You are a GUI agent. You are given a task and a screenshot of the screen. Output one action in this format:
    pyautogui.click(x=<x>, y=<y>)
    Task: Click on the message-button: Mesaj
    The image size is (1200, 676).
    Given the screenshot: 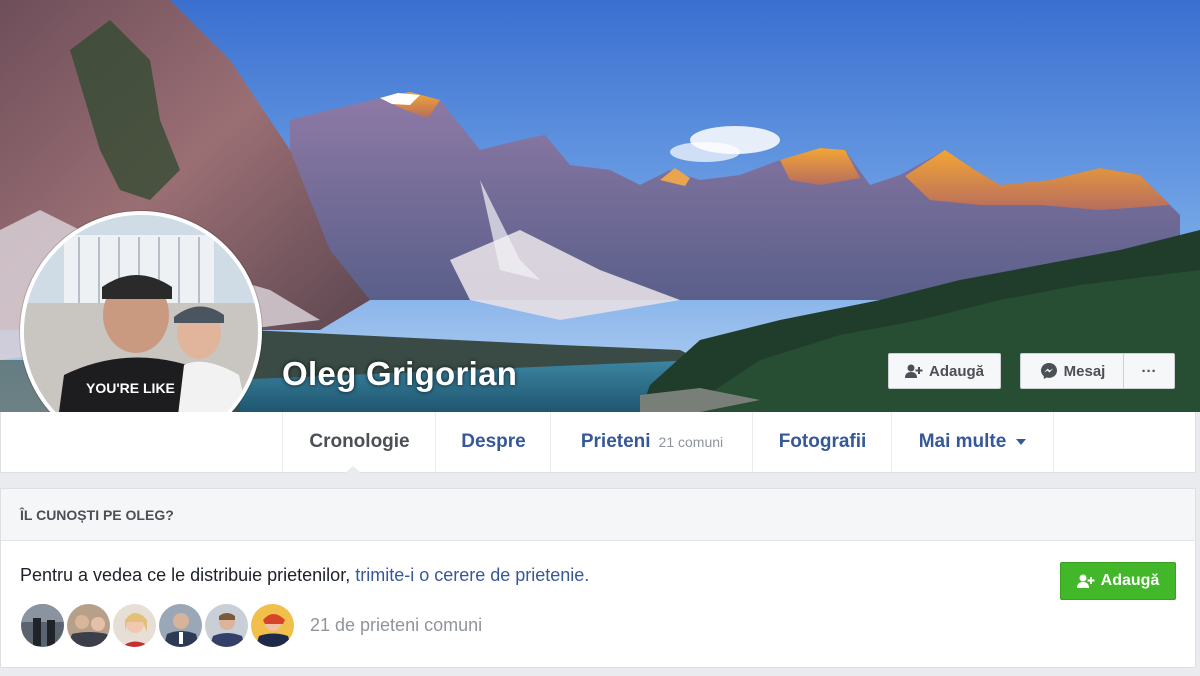 What is the action you would take?
    pyautogui.click(x=1072, y=371)
    